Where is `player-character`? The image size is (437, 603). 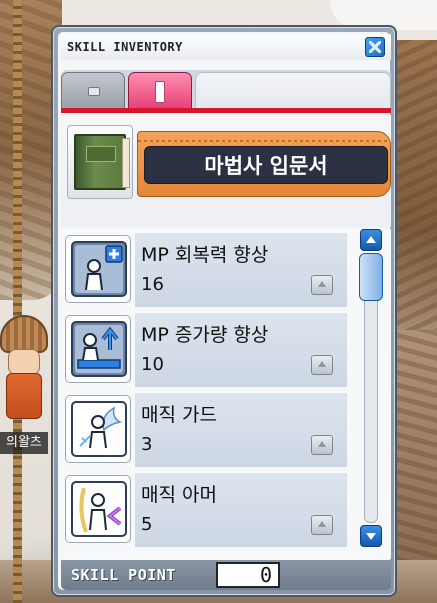
player-character is located at coordinates (24, 370).